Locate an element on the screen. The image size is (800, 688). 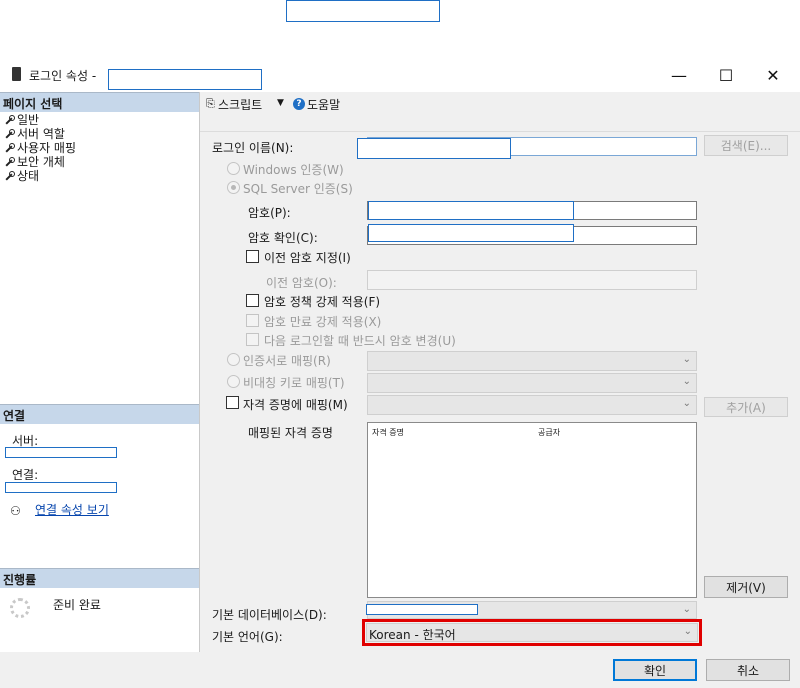
connection-header: 연결 is located at coordinates (99, 414).